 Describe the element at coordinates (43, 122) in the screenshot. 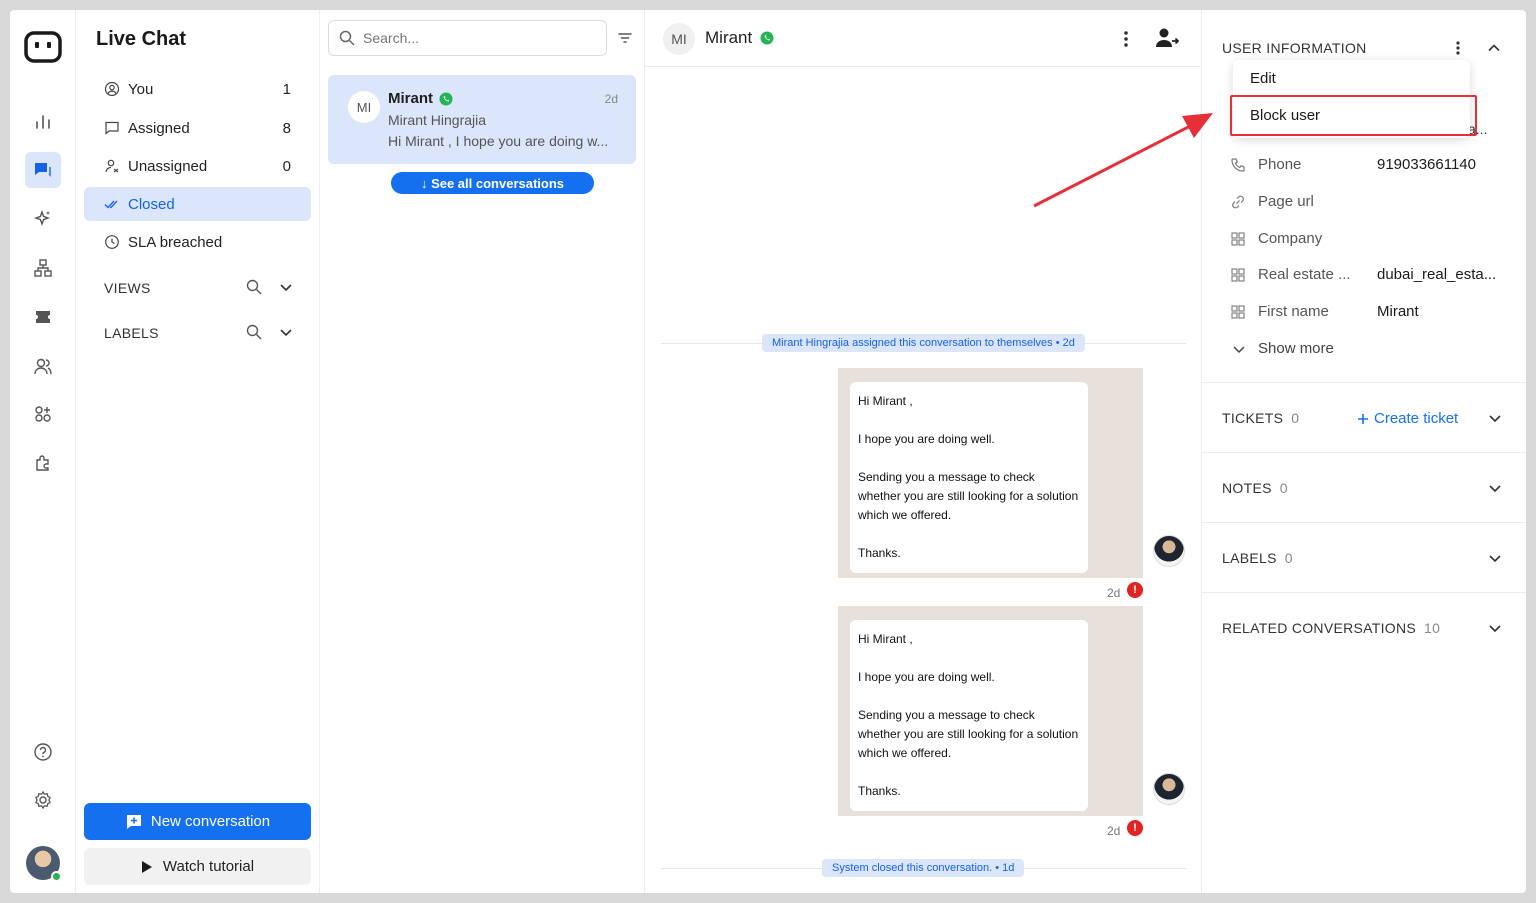

I see `analytics-icon` at that location.